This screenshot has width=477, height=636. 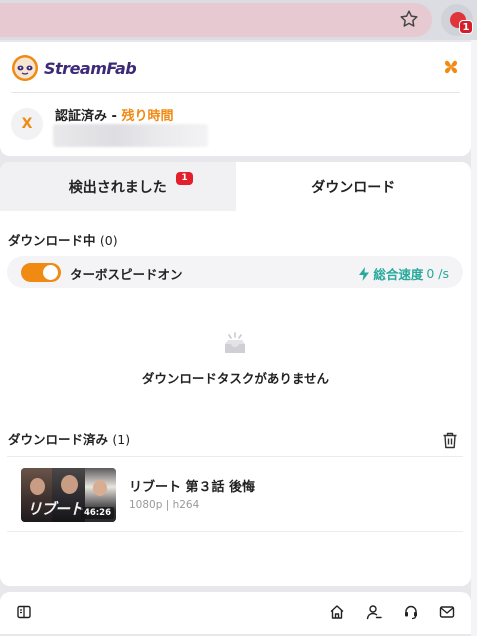 I want to click on header-divider, so click(x=235, y=92).